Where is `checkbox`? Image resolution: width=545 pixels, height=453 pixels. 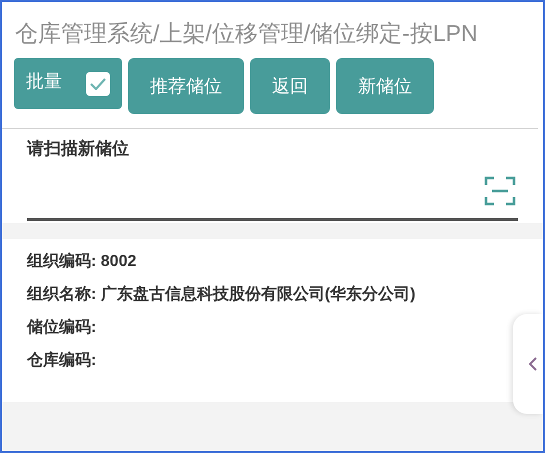 checkbox is located at coordinates (98, 84).